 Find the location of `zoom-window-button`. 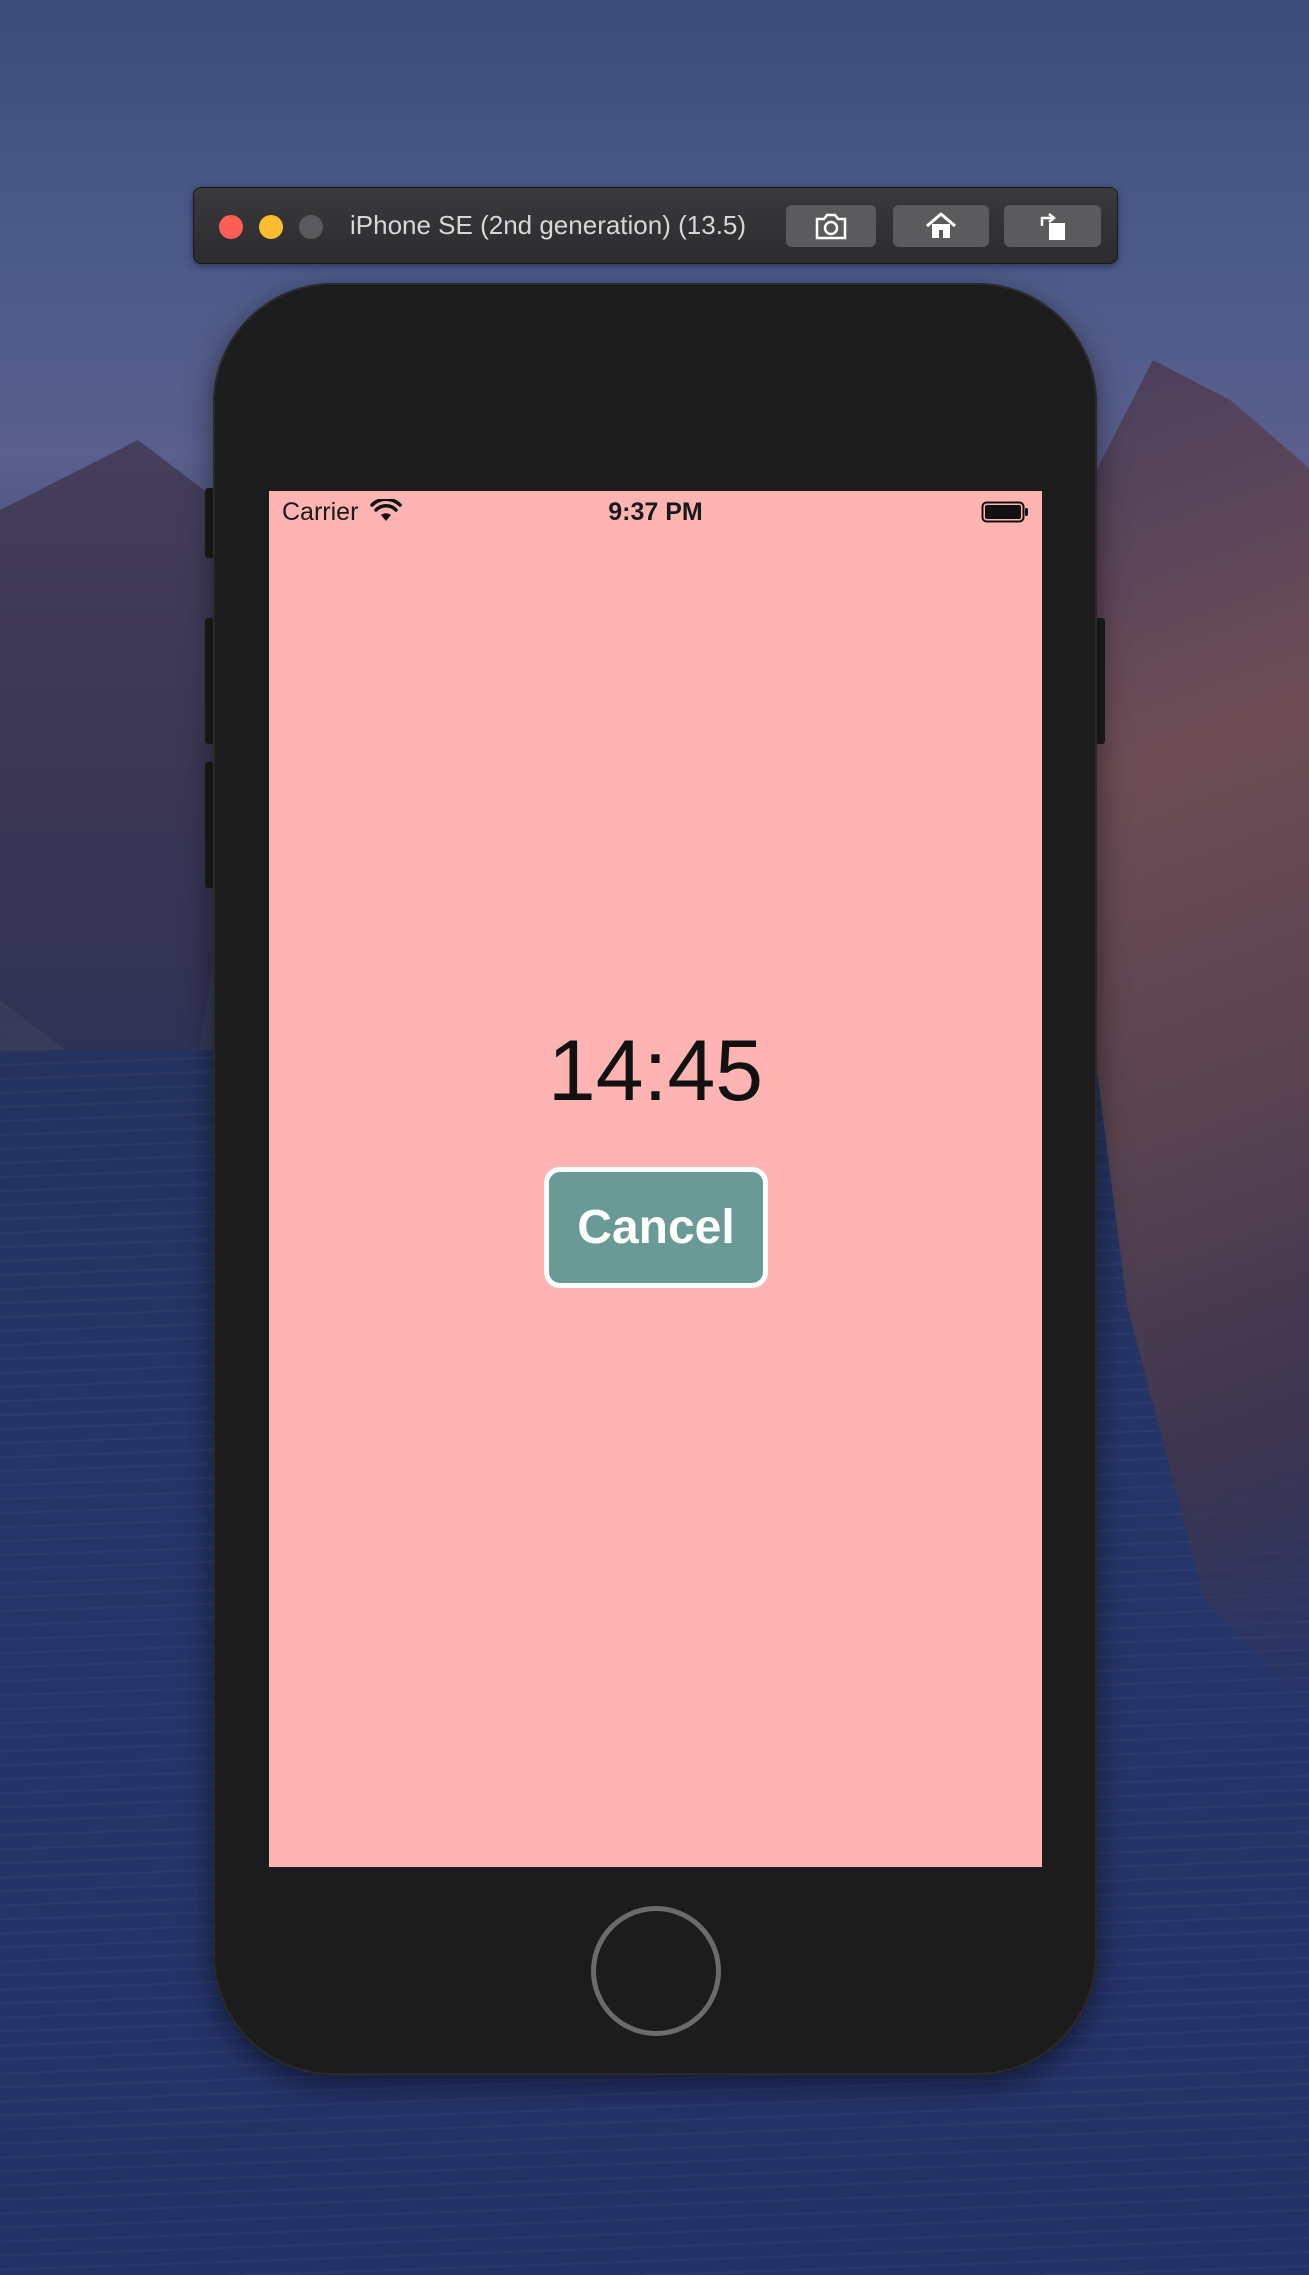

zoom-window-button is located at coordinates (311, 227).